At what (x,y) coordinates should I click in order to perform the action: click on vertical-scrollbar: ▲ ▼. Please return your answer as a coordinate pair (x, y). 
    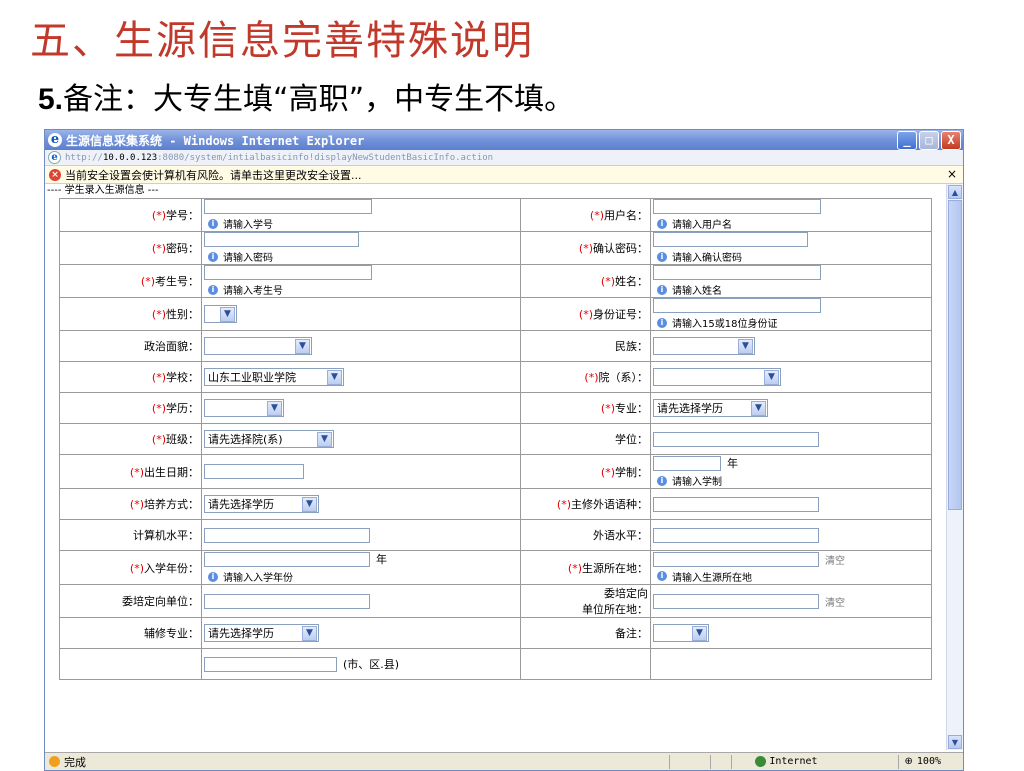
    Looking at the image, I should click on (954, 467).